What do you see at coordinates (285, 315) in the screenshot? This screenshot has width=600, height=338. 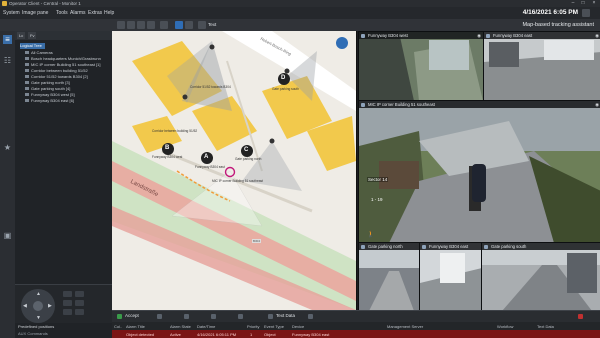 I see `text-data-button: Text Data` at bounding box center [285, 315].